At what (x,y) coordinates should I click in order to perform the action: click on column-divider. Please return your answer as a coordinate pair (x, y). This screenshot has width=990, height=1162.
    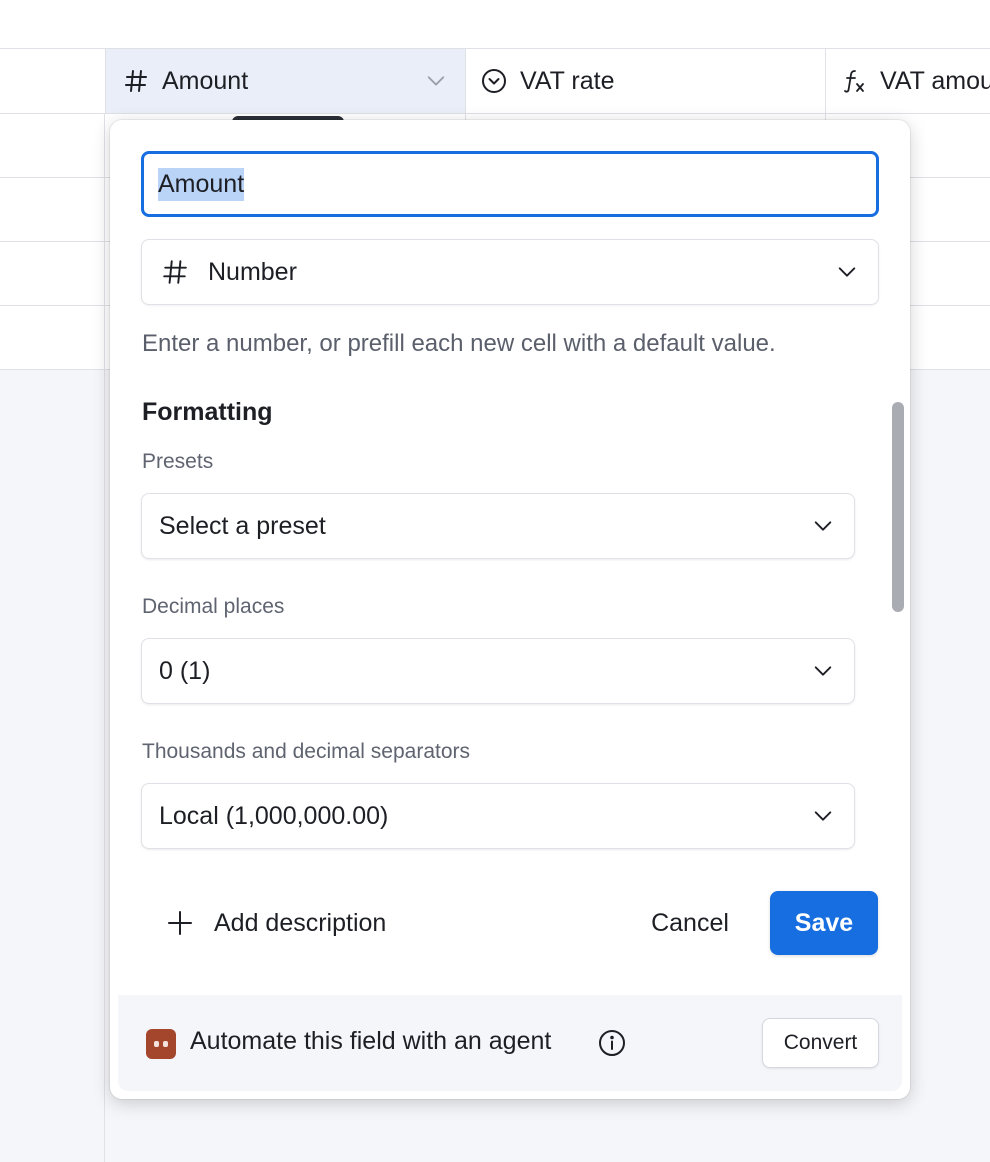
    Looking at the image, I should click on (104, 638).